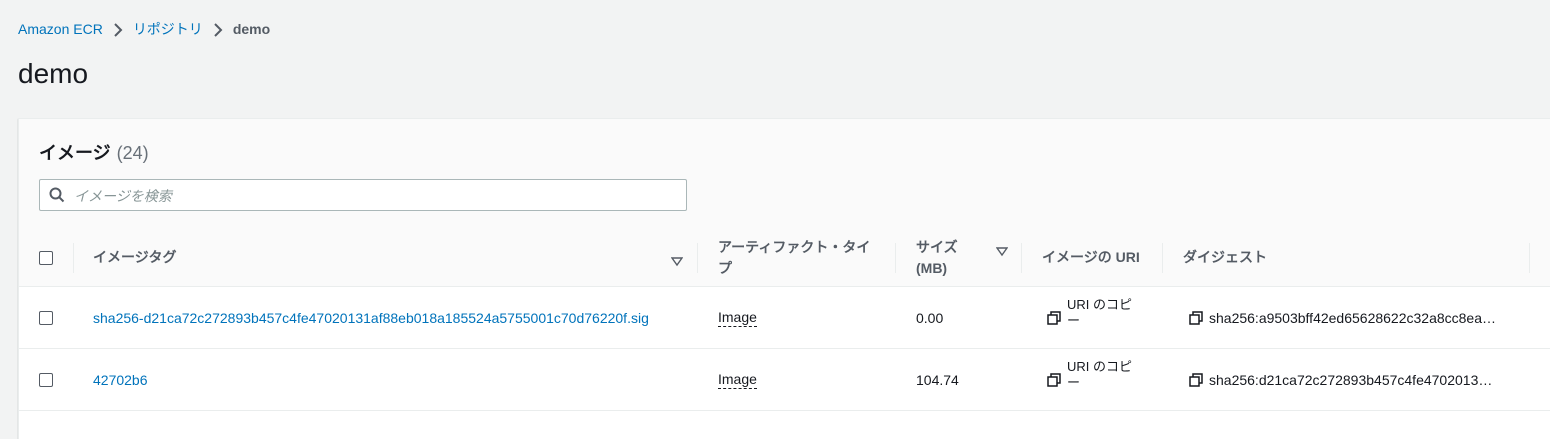 Image resolution: width=1550 pixels, height=439 pixels. What do you see at coordinates (385, 257) in the screenshot?
I see `column-tag: イメージタグ` at bounding box center [385, 257].